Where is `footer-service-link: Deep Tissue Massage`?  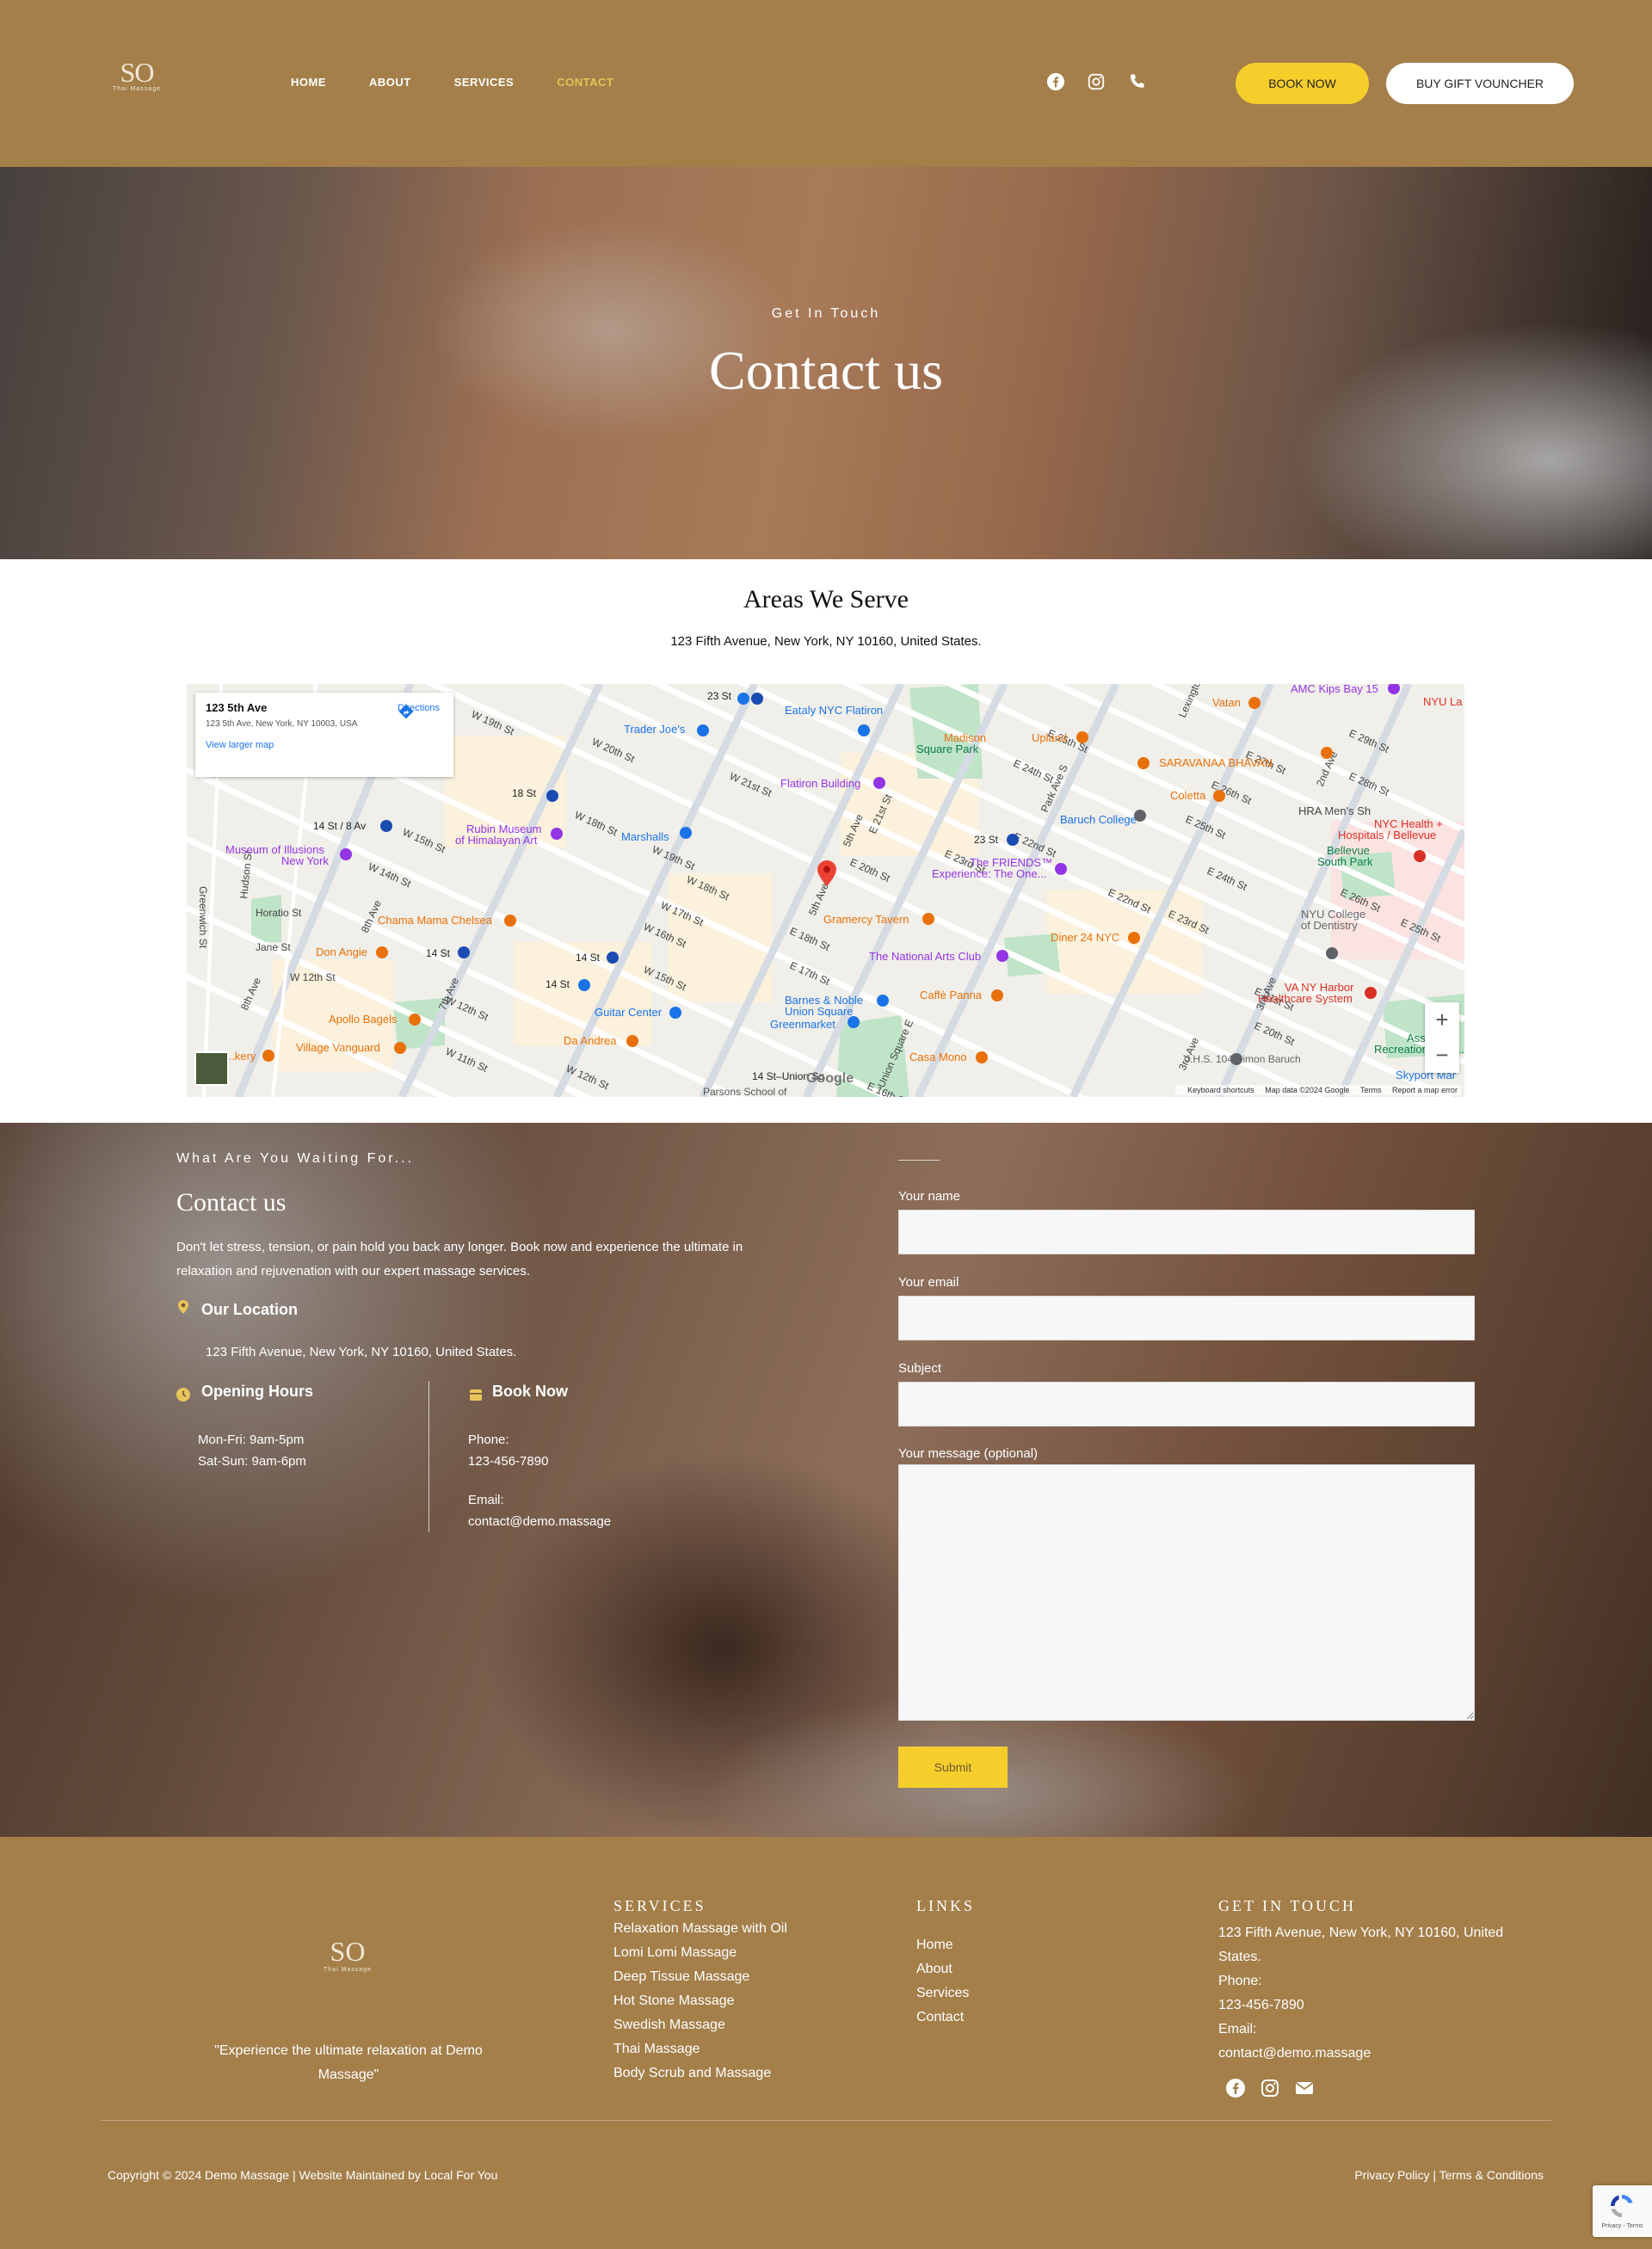
footer-service-link: Deep Tissue Massage is located at coordinates (700, 1977).